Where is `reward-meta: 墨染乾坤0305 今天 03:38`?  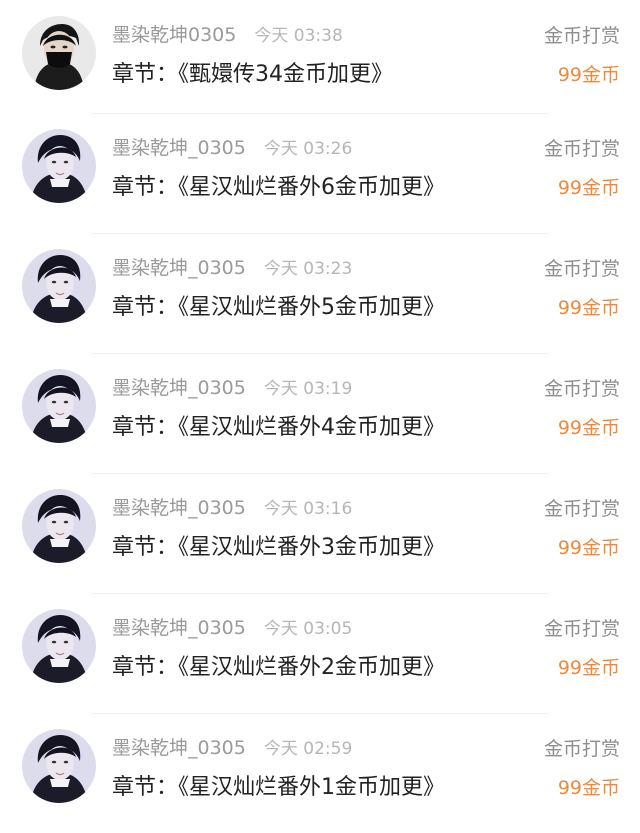
reward-meta: 墨染乾坤0305 今天 03:38 is located at coordinates (227, 34).